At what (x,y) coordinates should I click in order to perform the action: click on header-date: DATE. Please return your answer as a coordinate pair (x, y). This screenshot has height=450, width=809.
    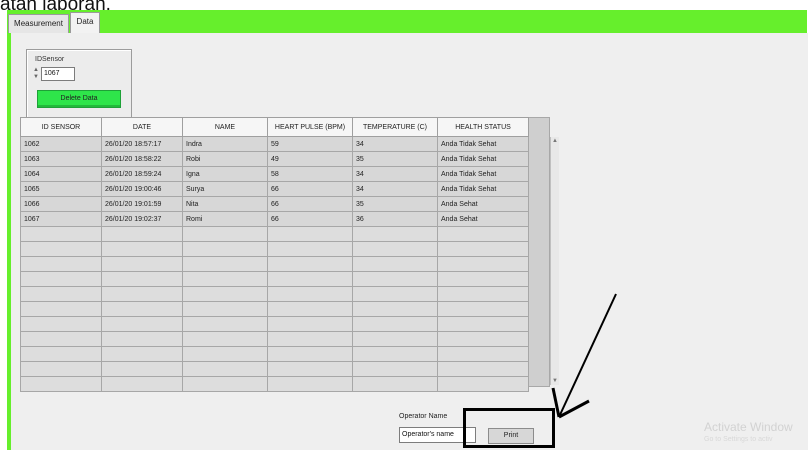
    Looking at the image, I should click on (142, 127).